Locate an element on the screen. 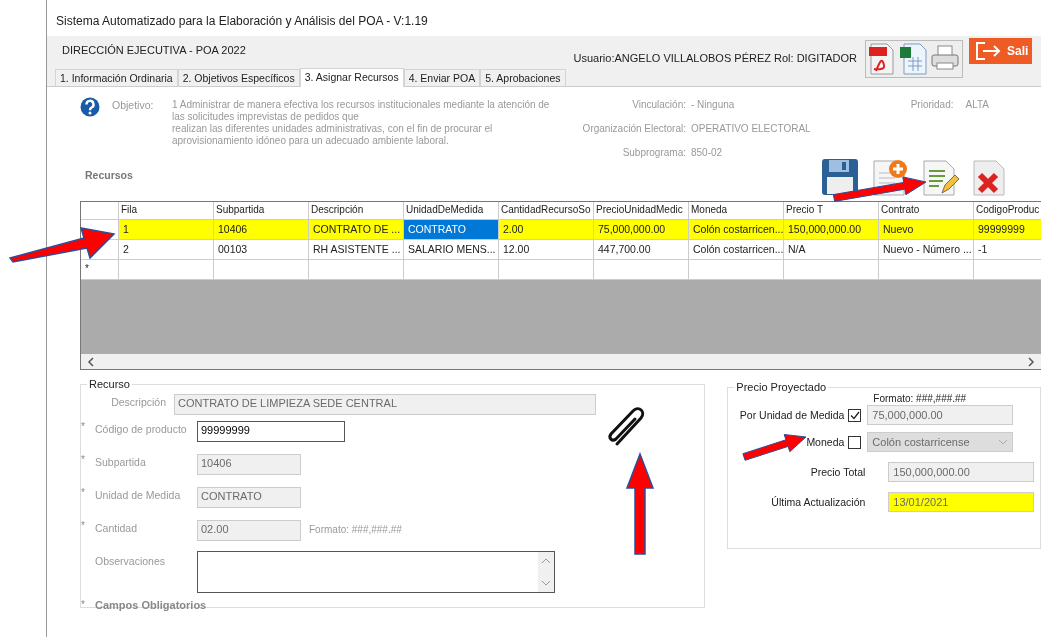 This screenshot has width=1041, height=637. table-cell: 10406 is located at coordinates (261, 230).